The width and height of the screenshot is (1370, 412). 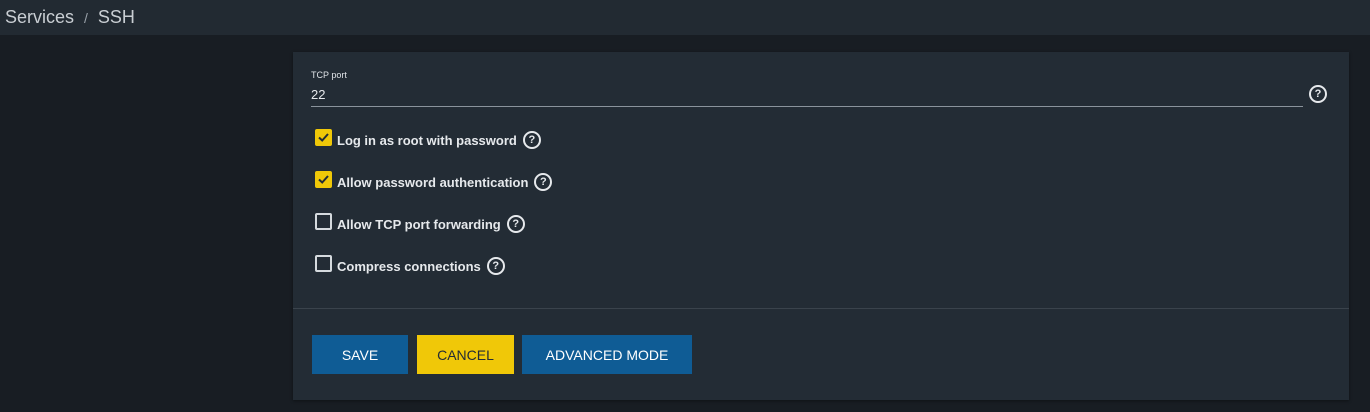 What do you see at coordinates (807, 95) in the screenshot?
I see `tcp-port-input` at bounding box center [807, 95].